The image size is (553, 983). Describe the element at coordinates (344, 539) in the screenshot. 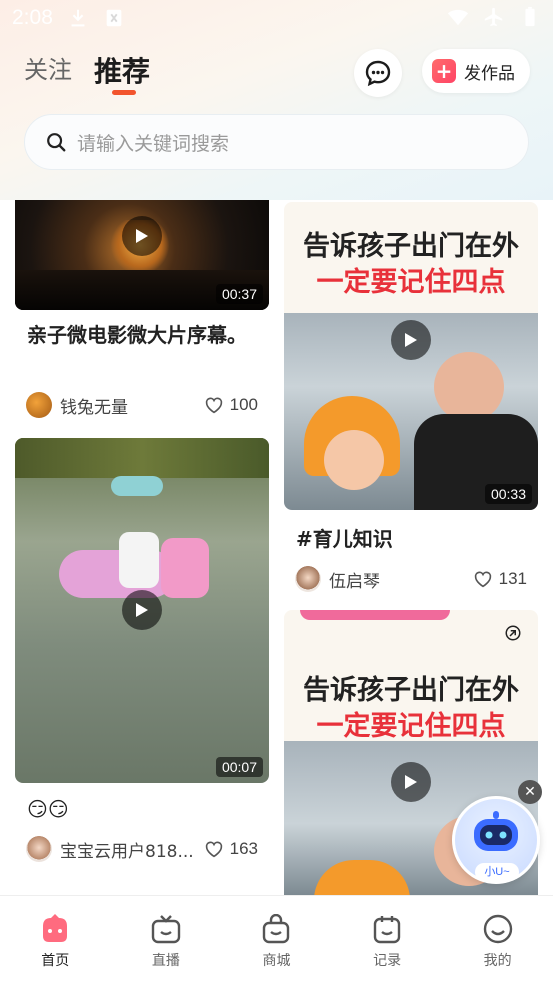

I see `card-title: #育儿知识` at that location.